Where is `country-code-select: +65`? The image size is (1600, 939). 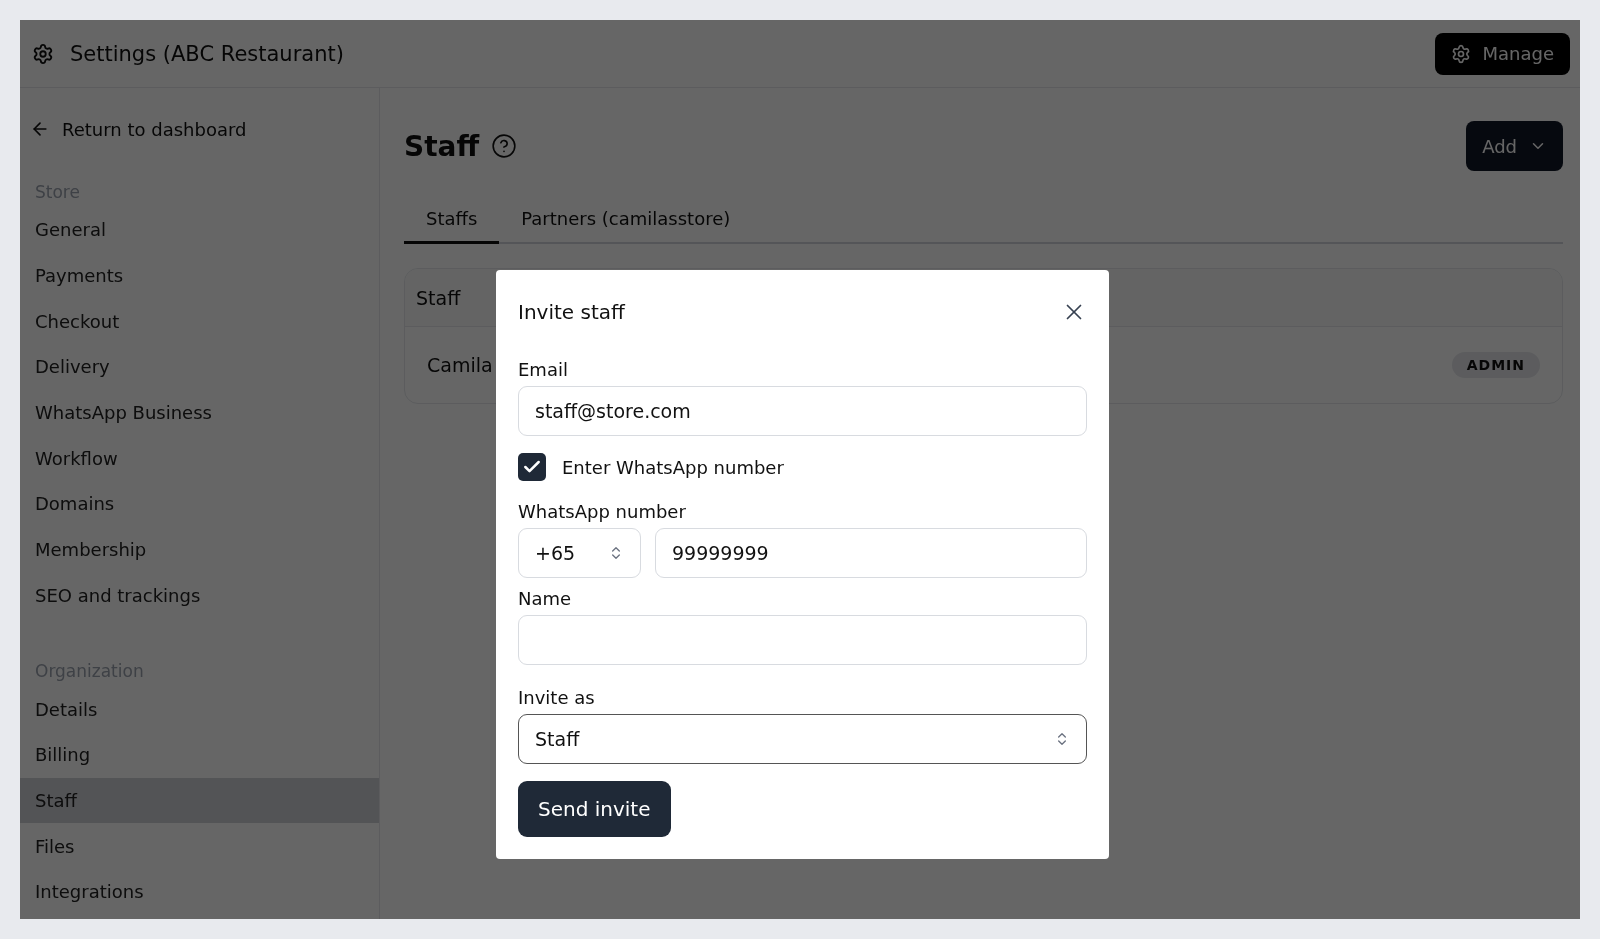
country-code-select: +65 is located at coordinates (579, 553).